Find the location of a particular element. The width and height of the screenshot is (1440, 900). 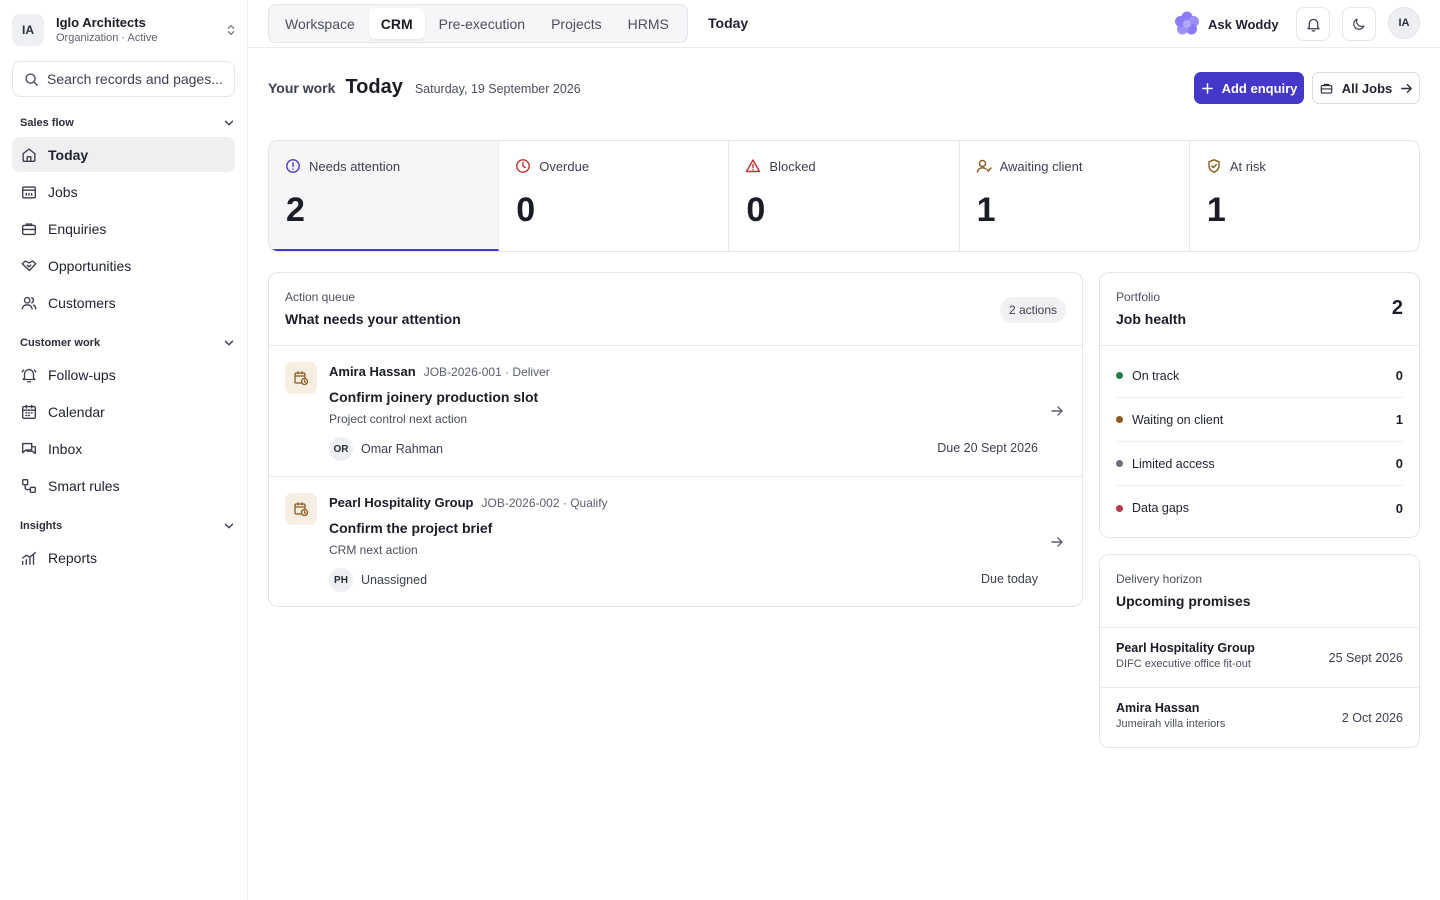

org-avatar: IA is located at coordinates (28, 30).